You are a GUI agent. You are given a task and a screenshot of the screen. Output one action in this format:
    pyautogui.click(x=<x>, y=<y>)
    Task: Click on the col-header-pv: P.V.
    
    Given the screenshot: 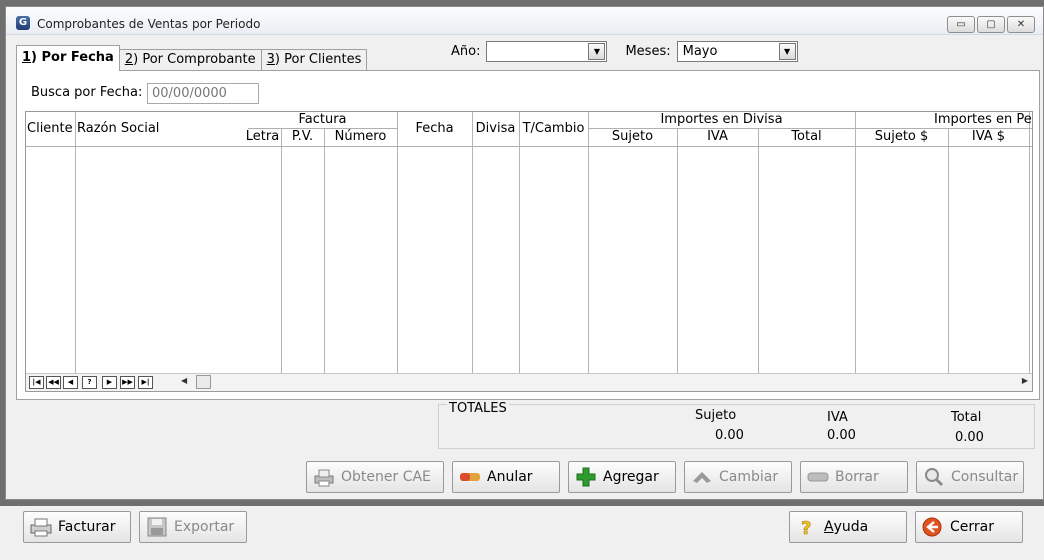 What is the action you would take?
    pyautogui.click(x=302, y=136)
    